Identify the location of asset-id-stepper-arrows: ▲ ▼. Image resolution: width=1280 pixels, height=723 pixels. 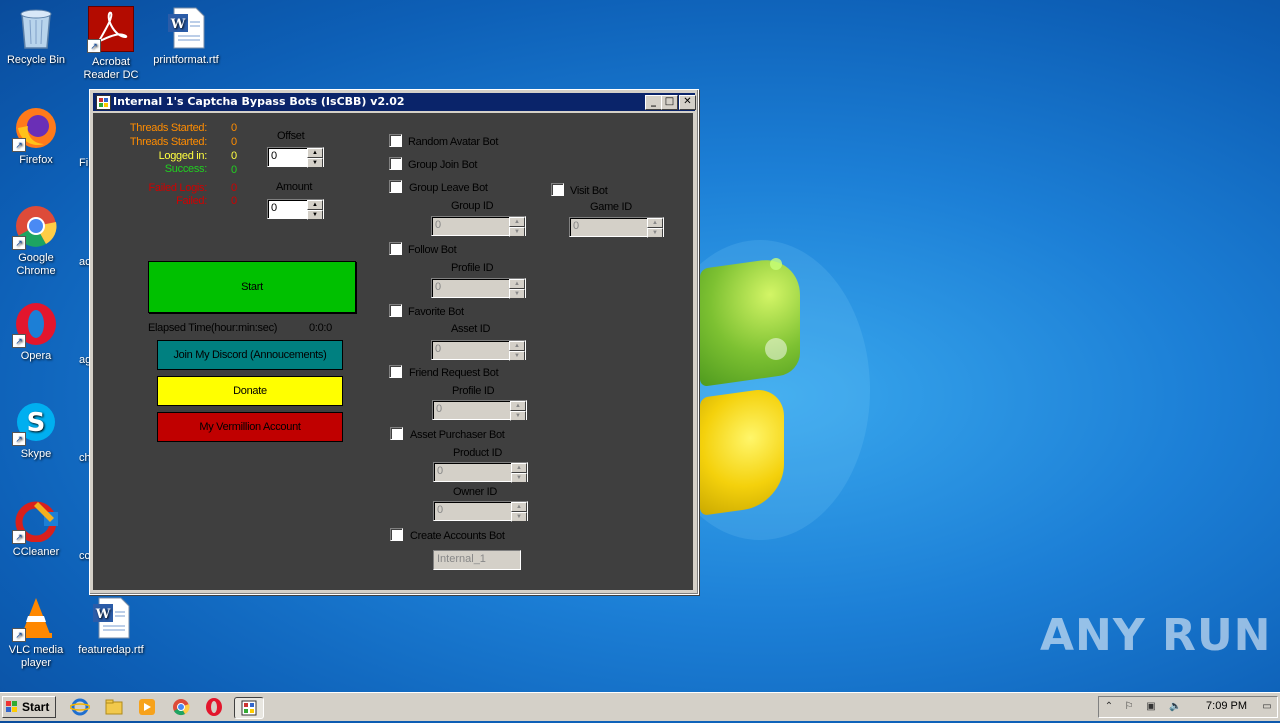
(517, 351).